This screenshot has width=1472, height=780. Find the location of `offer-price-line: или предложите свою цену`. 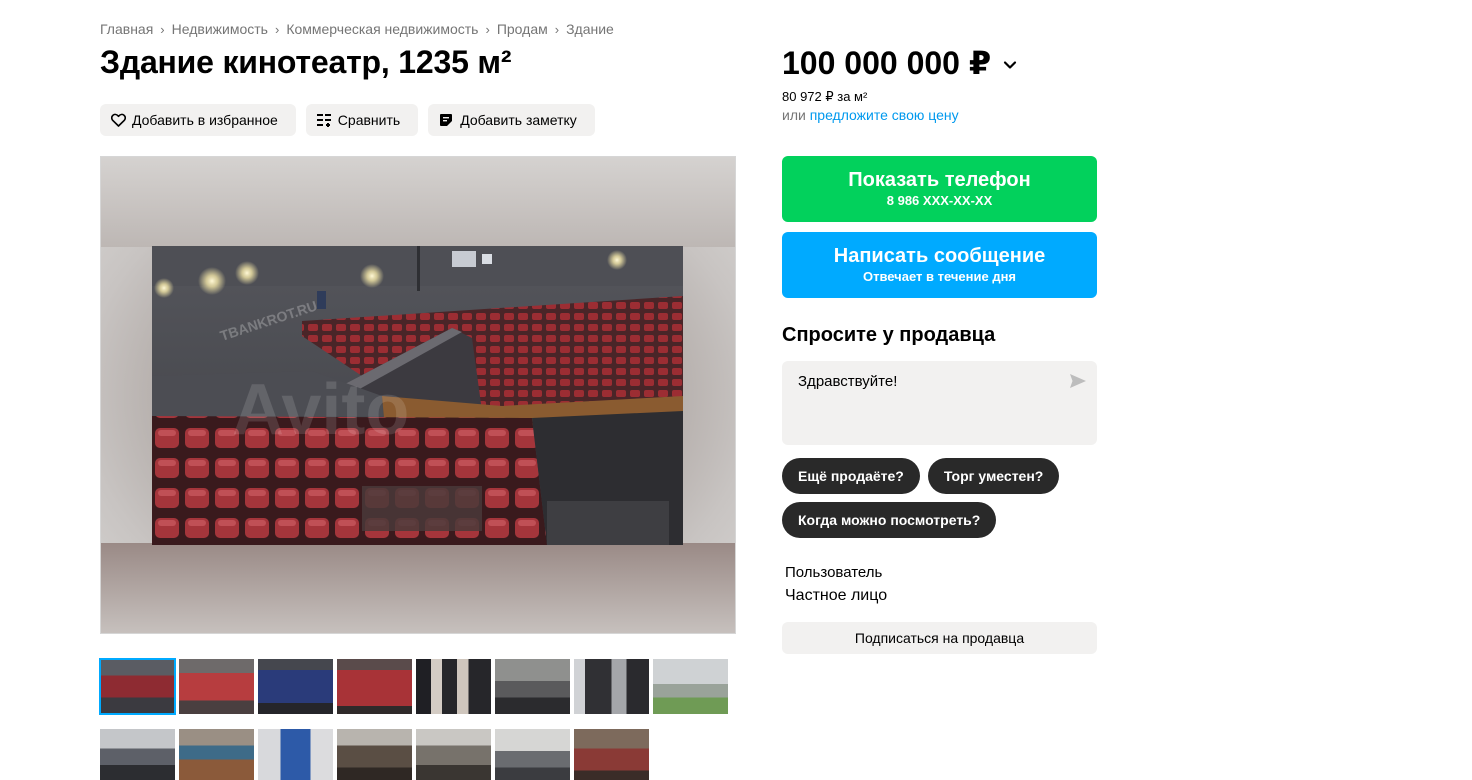

offer-price-line: или предложите свою цену is located at coordinates (870, 115).